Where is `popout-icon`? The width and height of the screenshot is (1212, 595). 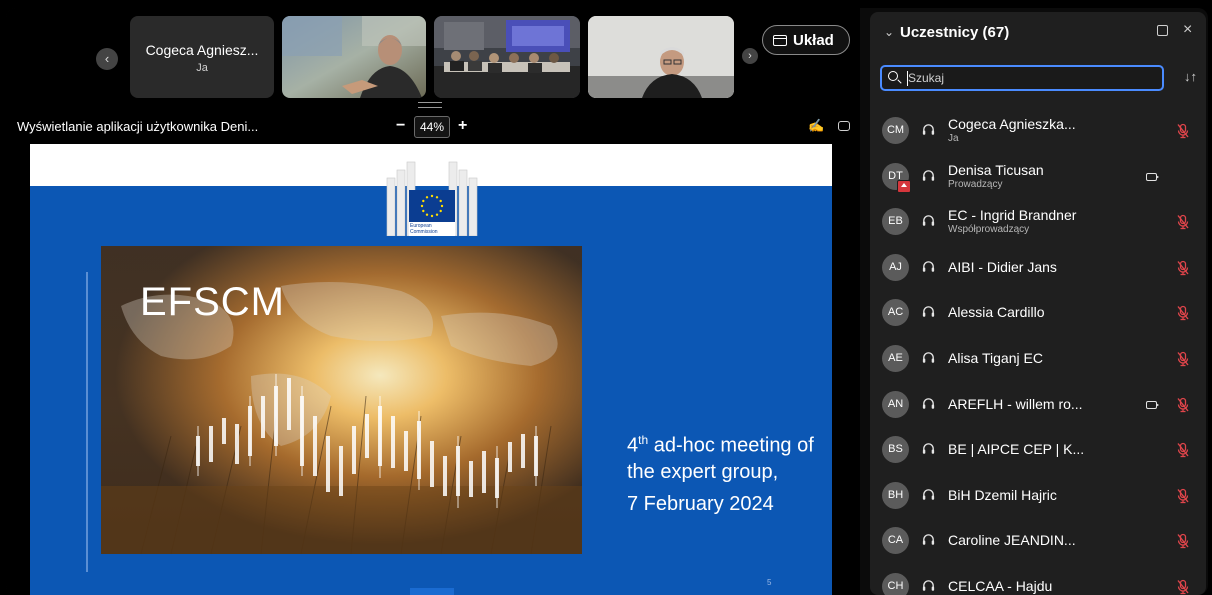
popout-icon is located at coordinates (1162, 30).